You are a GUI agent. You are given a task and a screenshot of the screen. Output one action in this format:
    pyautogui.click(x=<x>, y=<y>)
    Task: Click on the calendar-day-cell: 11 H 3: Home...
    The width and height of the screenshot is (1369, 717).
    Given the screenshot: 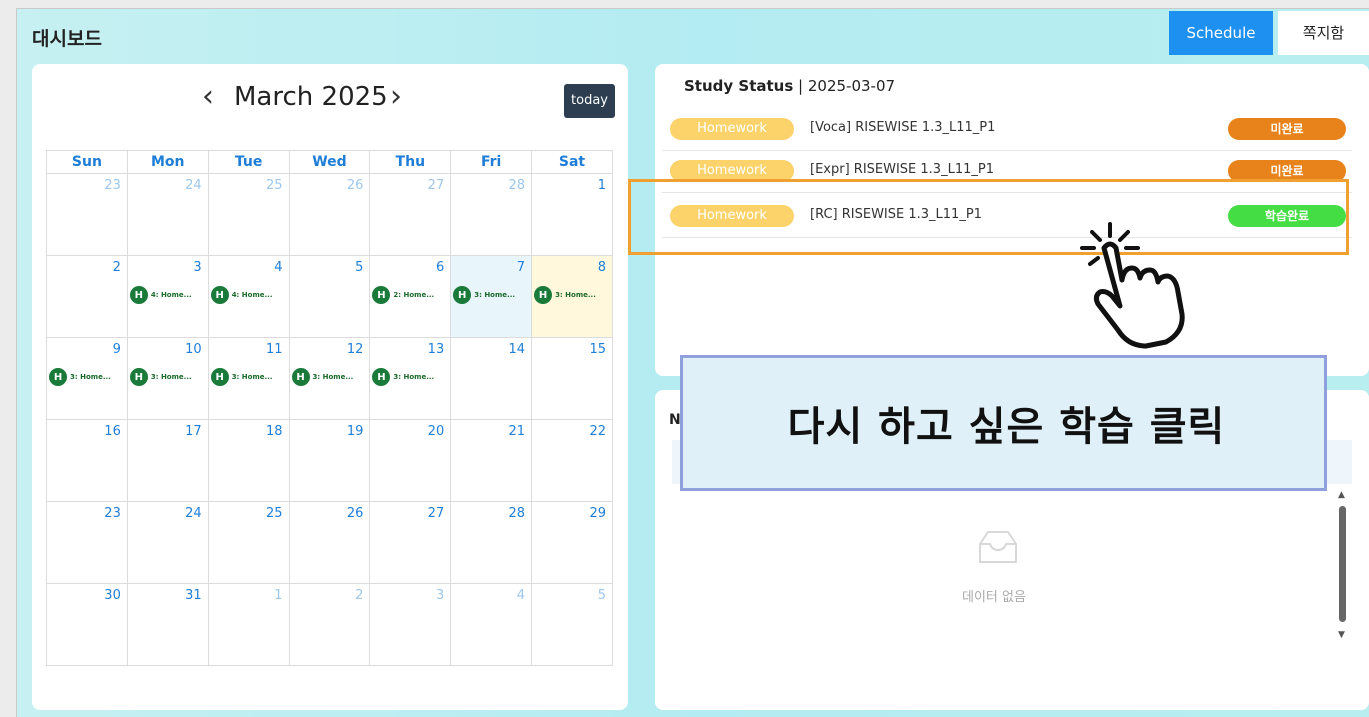 What is the action you would take?
    pyautogui.click(x=248, y=378)
    